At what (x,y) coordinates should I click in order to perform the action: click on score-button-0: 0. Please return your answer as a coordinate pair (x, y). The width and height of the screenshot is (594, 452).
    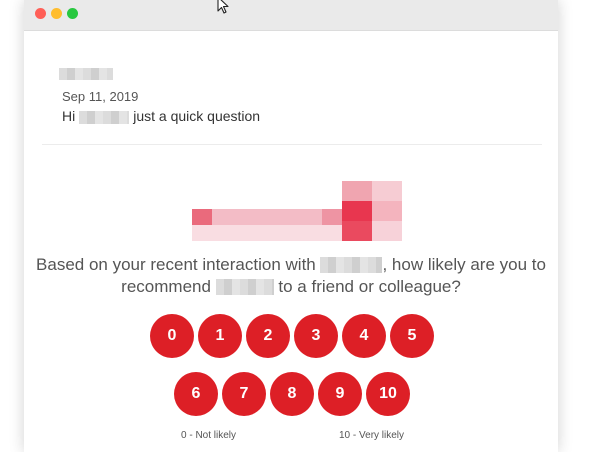
    Looking at the image, I should click on (172, 336).